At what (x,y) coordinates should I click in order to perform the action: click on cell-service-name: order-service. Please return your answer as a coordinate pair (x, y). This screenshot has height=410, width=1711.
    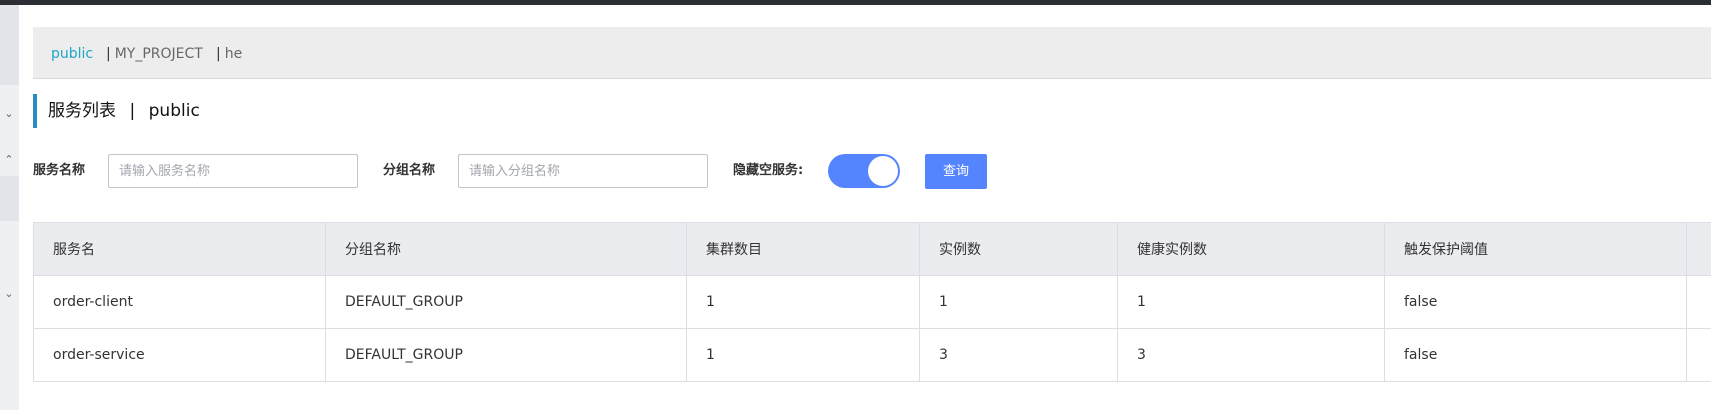
    Looking at the image, I should click on (179, 355).